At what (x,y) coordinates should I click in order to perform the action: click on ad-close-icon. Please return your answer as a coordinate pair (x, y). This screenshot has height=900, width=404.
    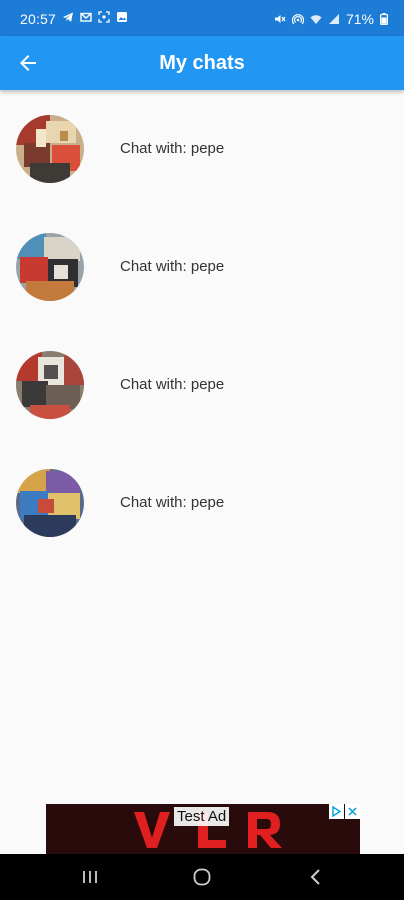
    Looking at the image, I should click on (352, 811).